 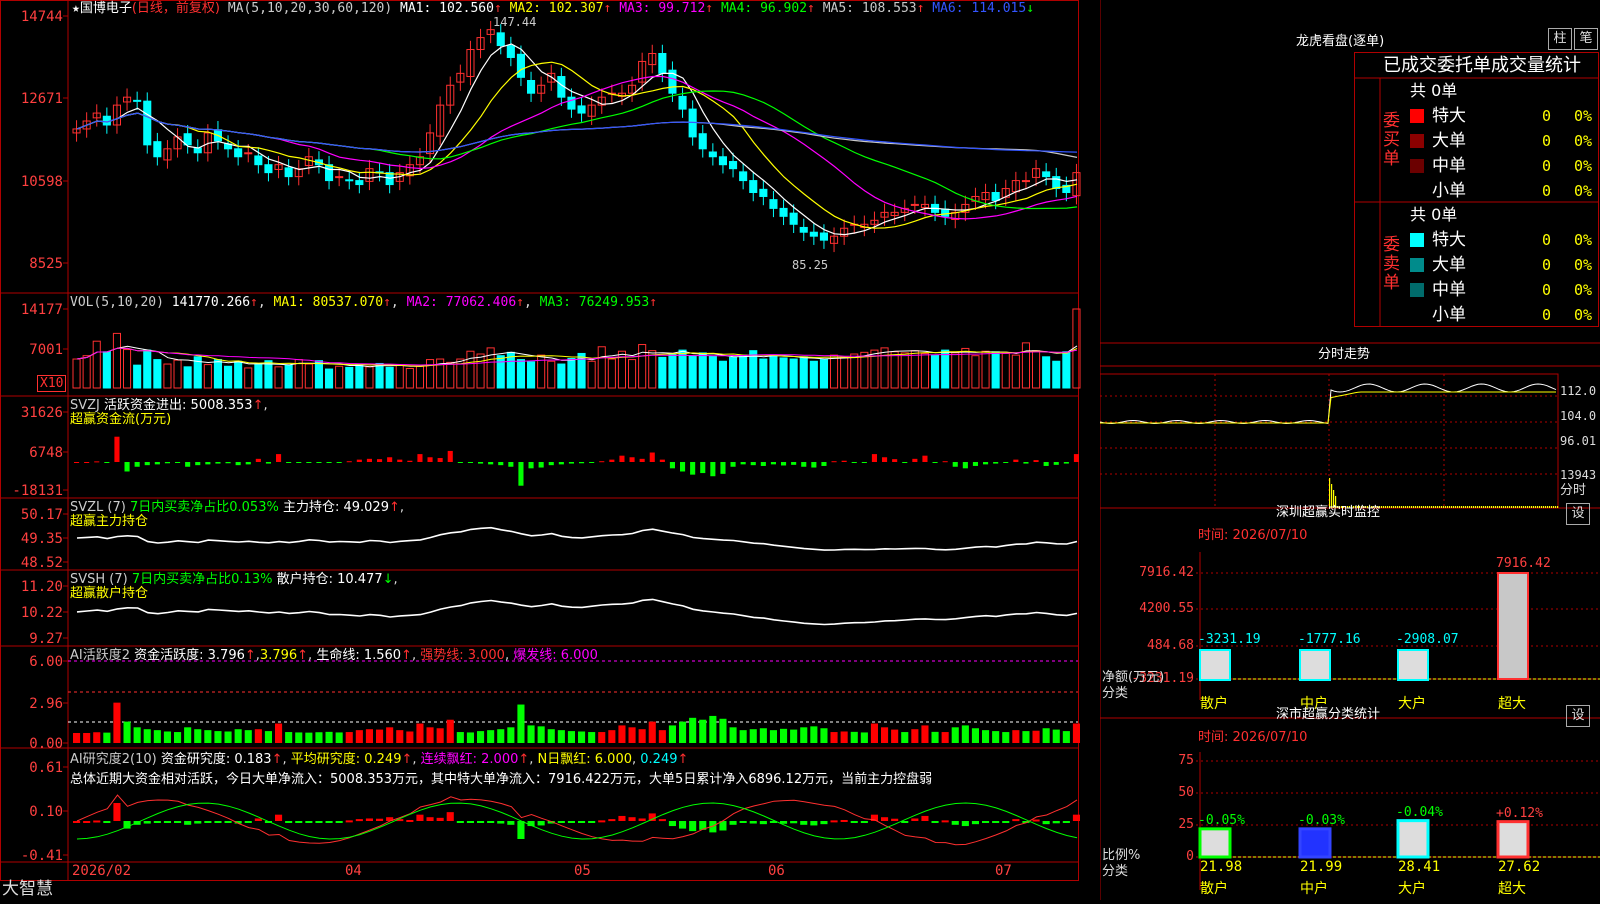 What do you see at coordinates (46, 768) in the screenshot?
I see `ai2-ytick-0: 0.61` at bounding box center [46, 768].